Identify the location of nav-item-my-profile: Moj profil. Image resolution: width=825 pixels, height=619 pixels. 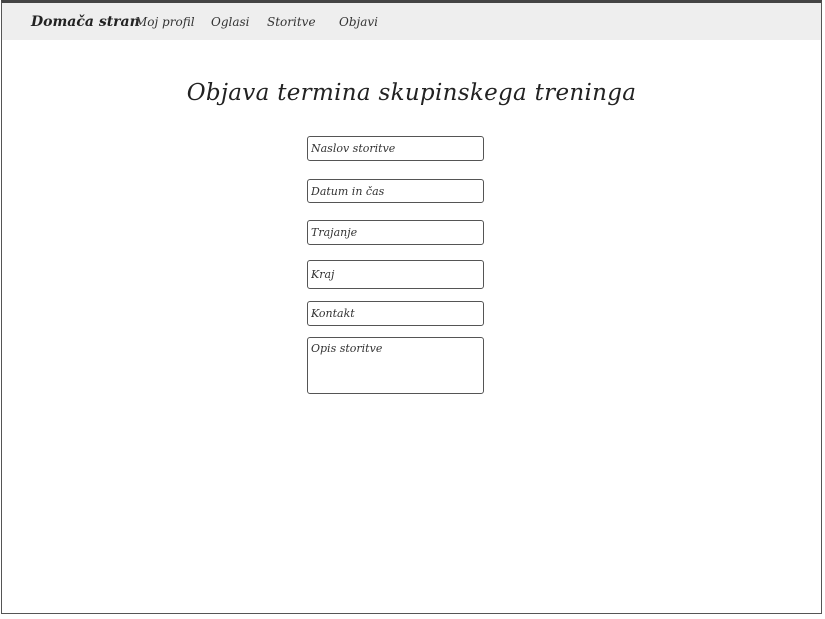
(165, 22).